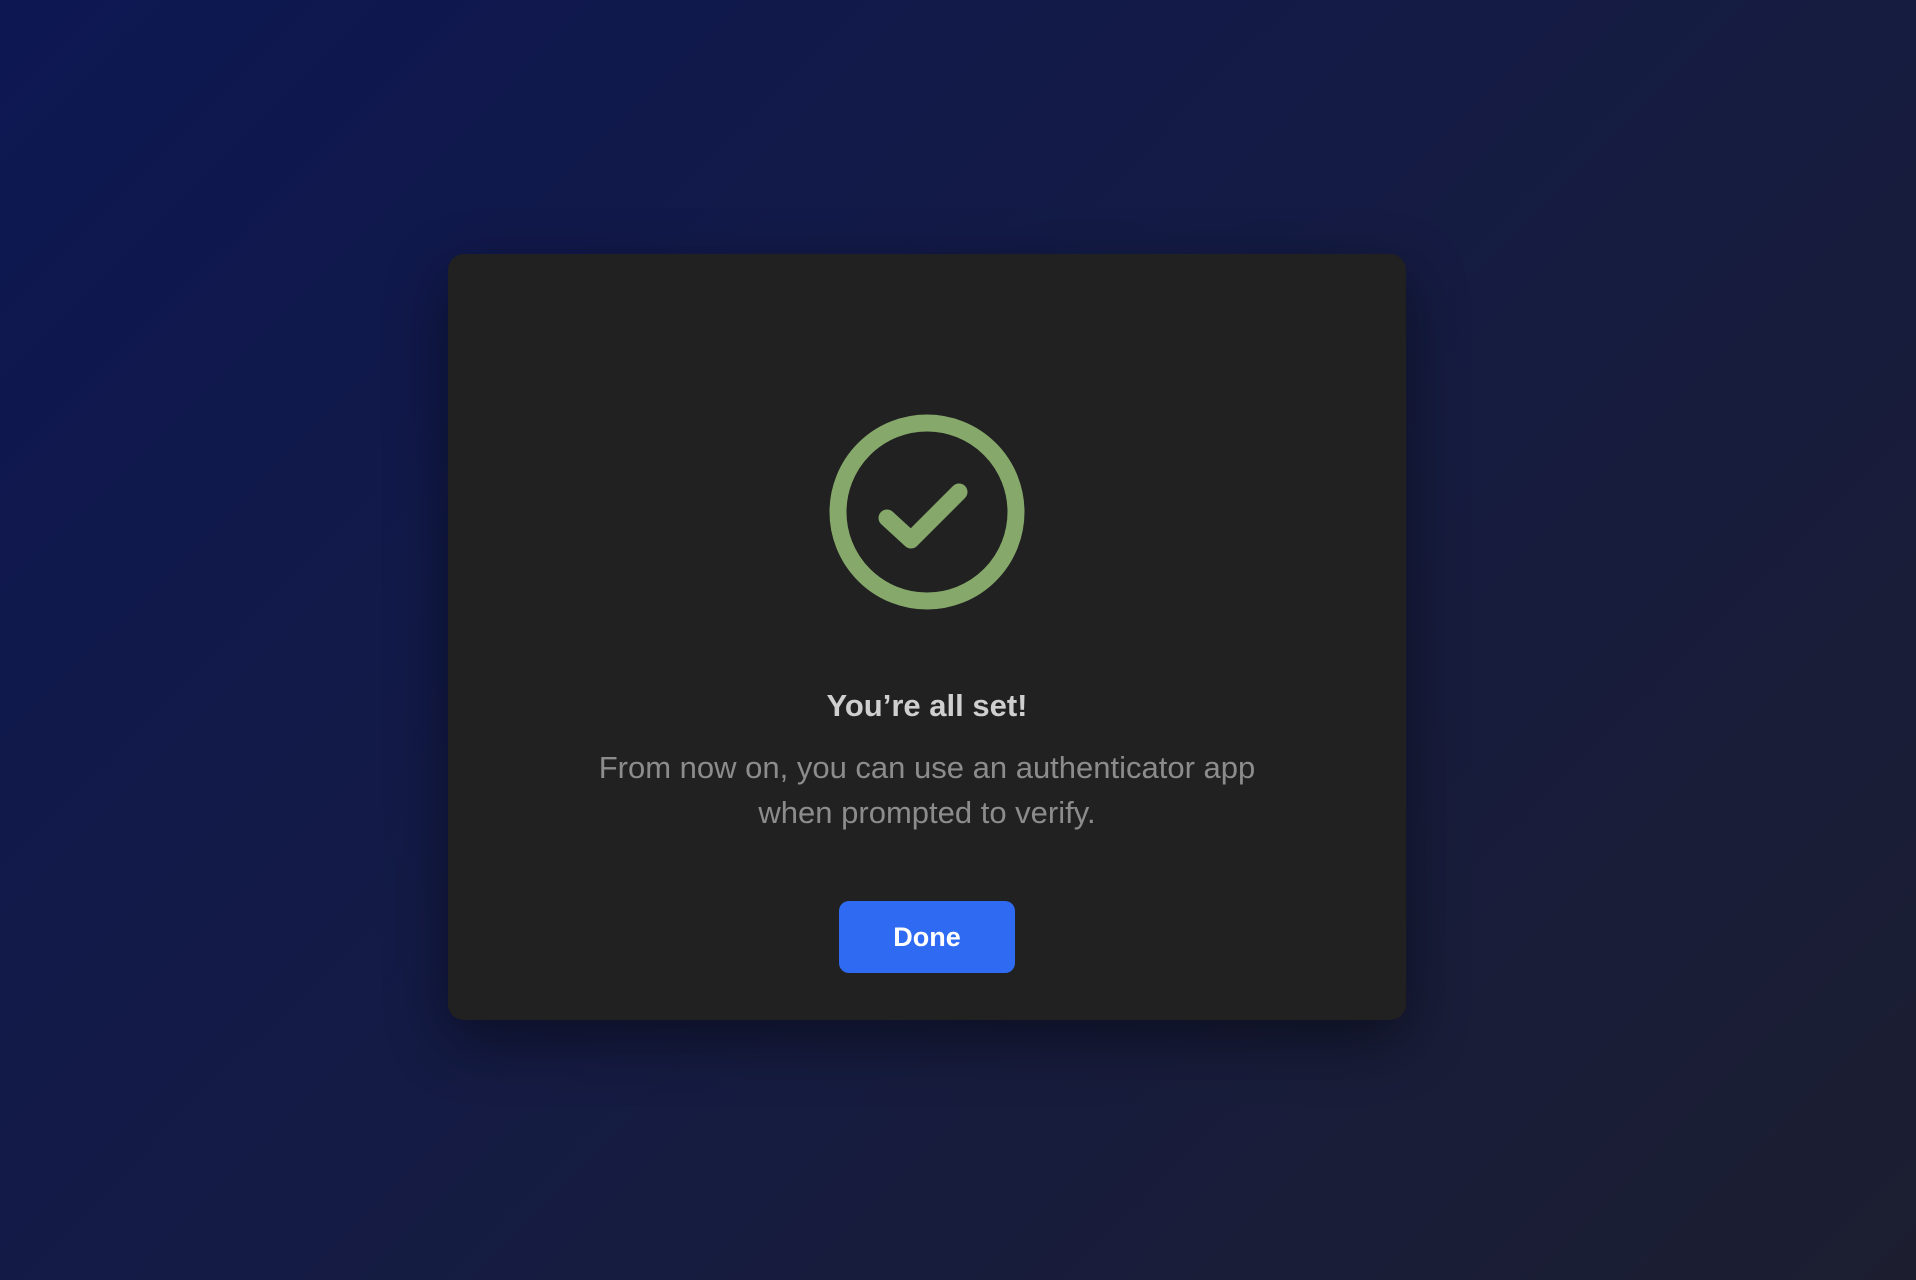 This screenshot has height=1280, width=1916. I want to click on check-circle-icon, so click(927, 512).